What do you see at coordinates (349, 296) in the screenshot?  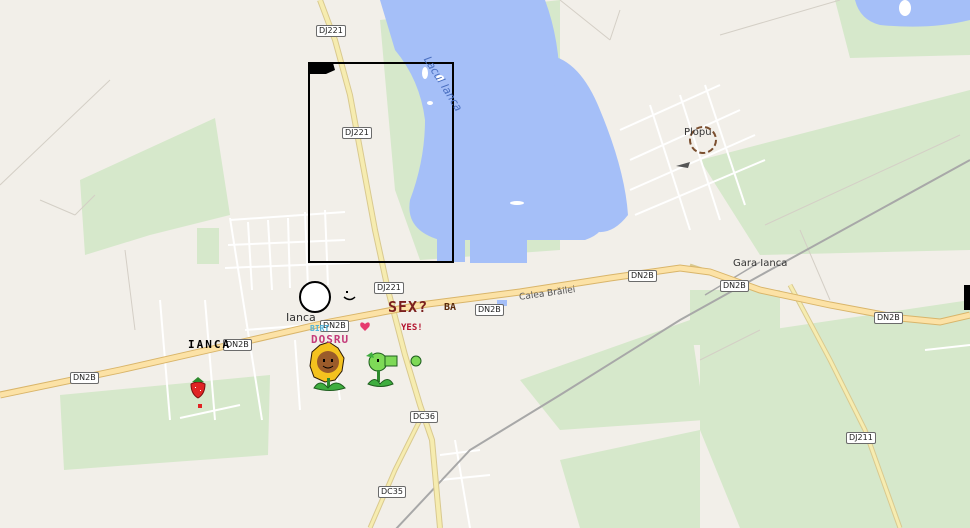 I see `smiley` at bounding box center [349, 296].